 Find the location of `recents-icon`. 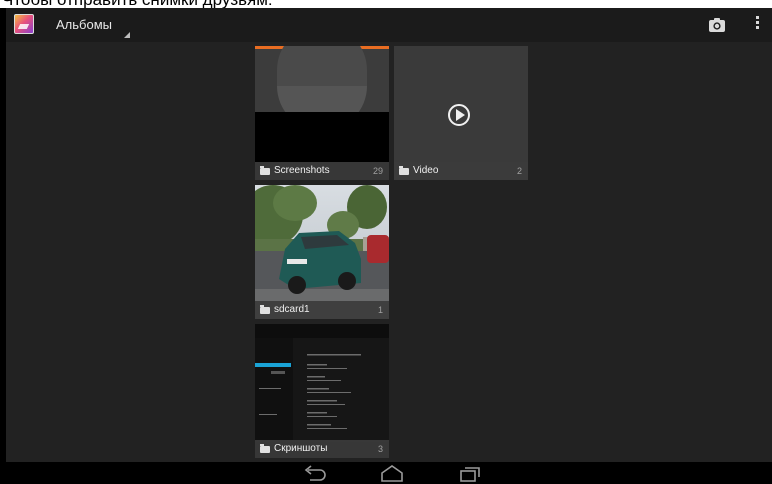

recents-icon is located at coordinates (470, 473).